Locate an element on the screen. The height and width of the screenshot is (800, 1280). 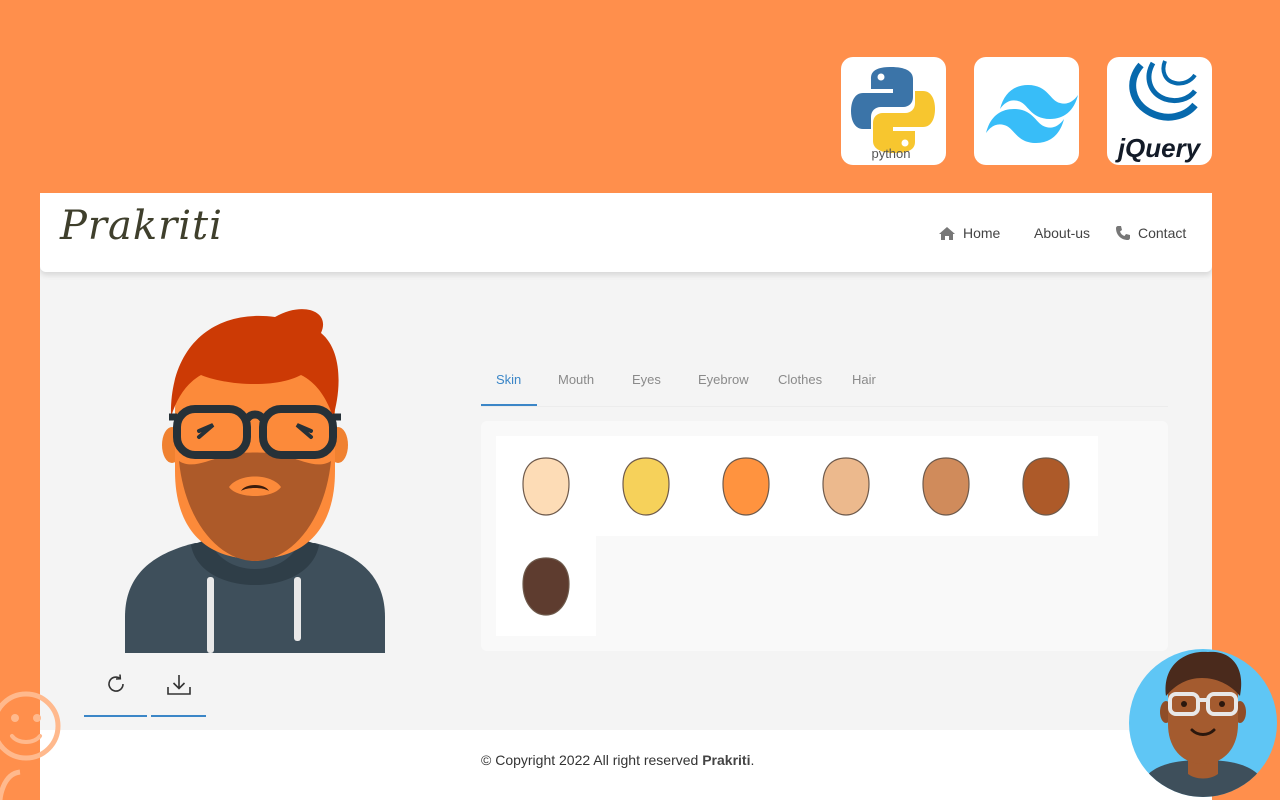
download-icon is located at coordinates (178, 685).